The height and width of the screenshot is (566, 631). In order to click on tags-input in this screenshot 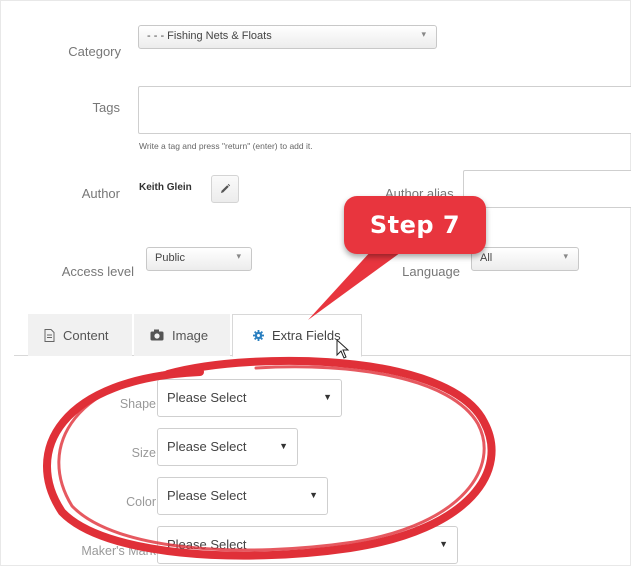, I will do `click(384, 110)`.